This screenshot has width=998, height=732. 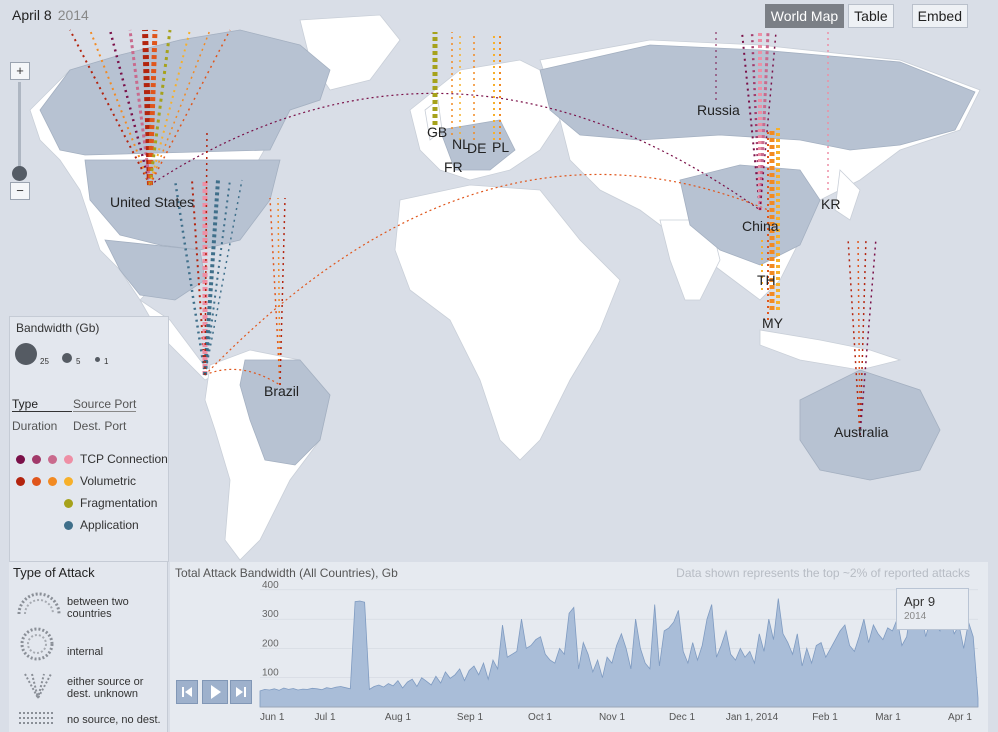 I want to click on label-fr: FR, so click(x=453, y=167).